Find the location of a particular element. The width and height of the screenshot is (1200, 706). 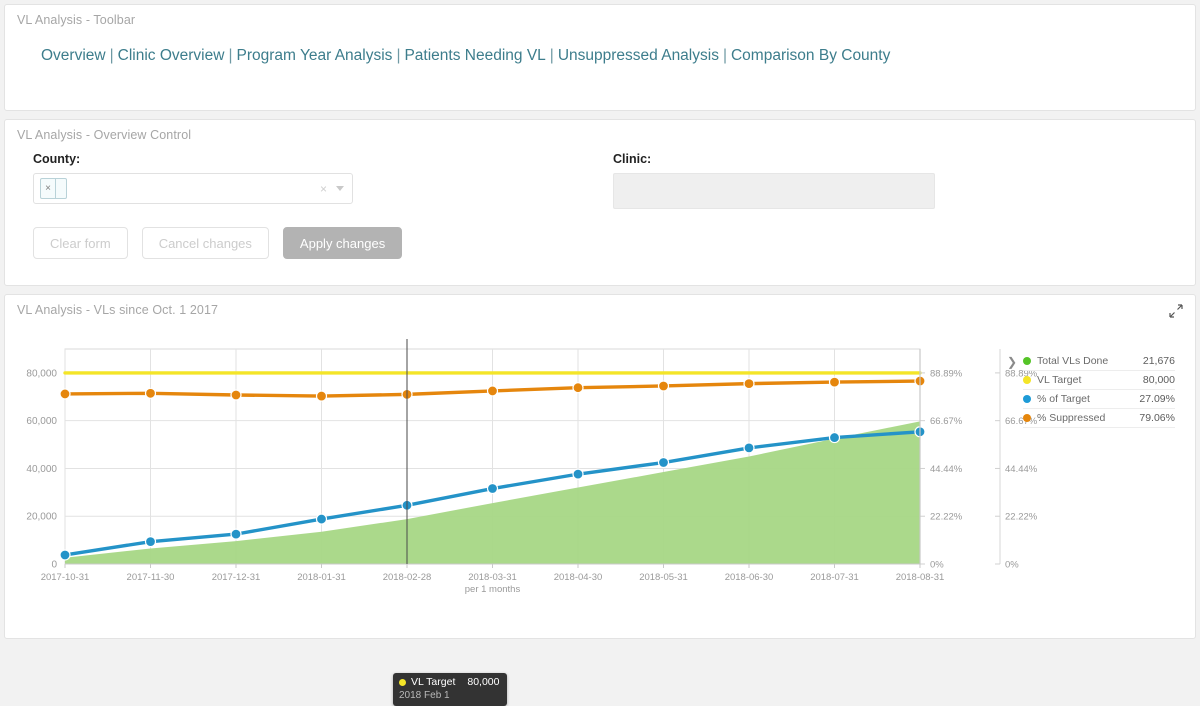

chip-remove-icon: × is located at coordinates (48, 188).